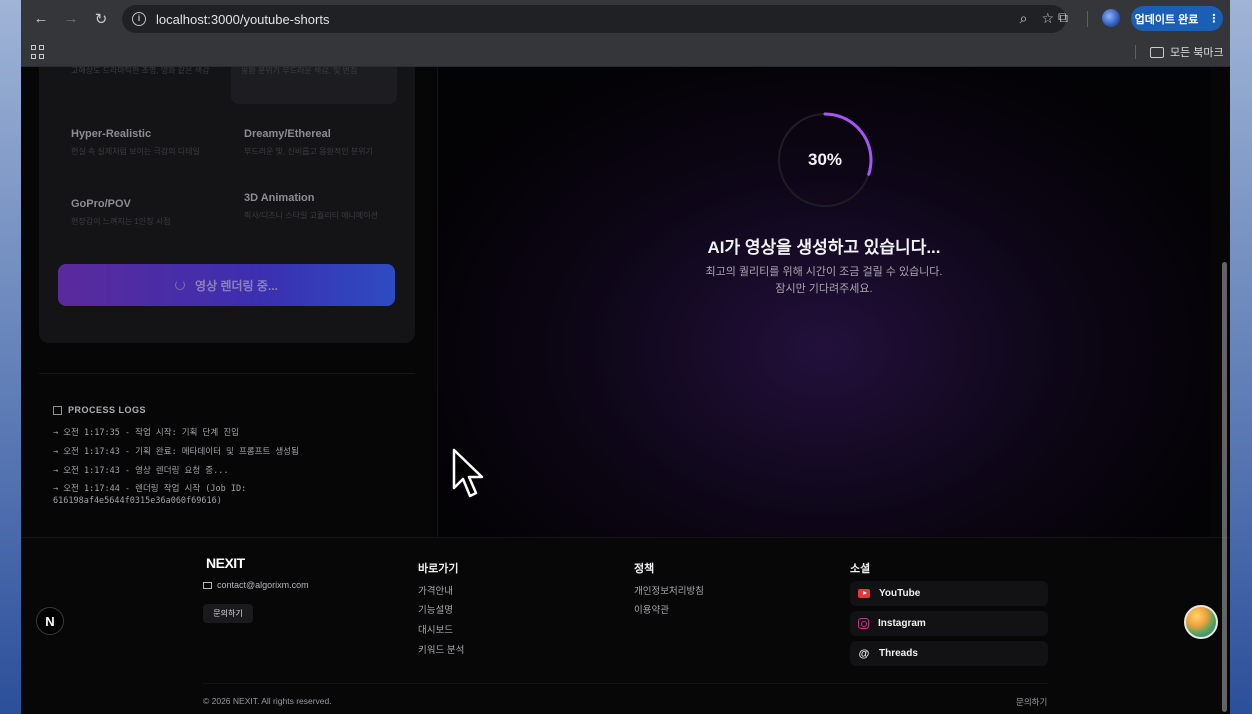 The height and width of the screenshot is (714, 1252). I want to click on back-icon: ←, so click(41, 18).